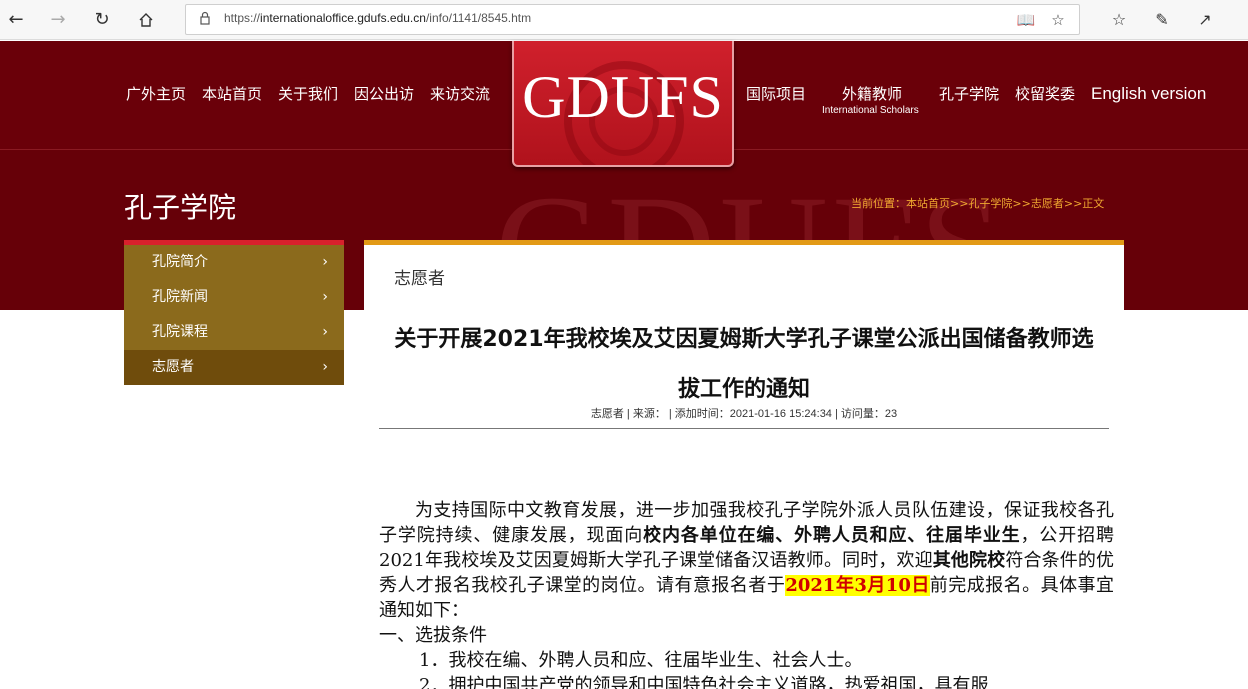 This screenshot has width=1248, height=689. I want to click on nav-official-visits: 因公出访, so click(384, 94).